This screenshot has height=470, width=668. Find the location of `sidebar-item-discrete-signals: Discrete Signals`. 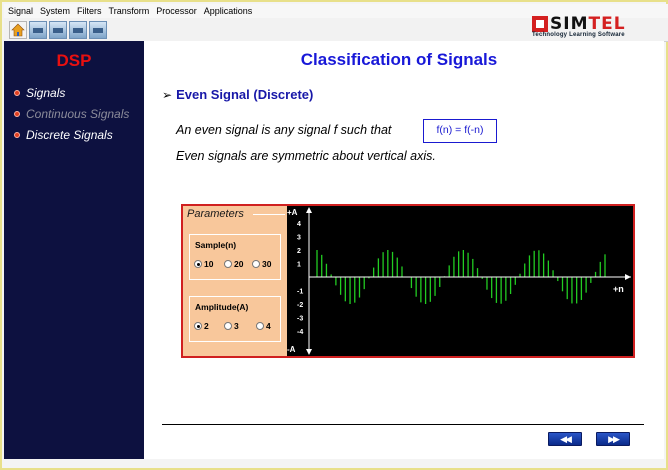

sidebar-item-discrete-signals: Discrete Signals is located at coordinates (63, 135).